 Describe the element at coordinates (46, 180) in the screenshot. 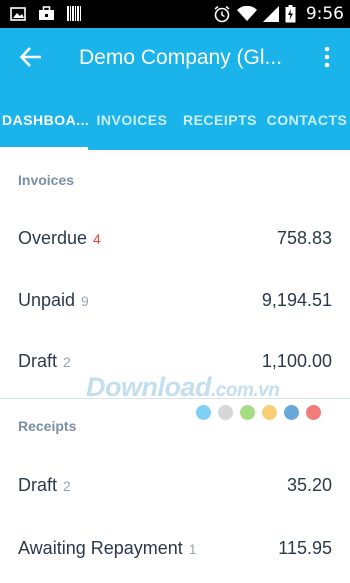

I see `section-header-invoices: Invoices` at that location.